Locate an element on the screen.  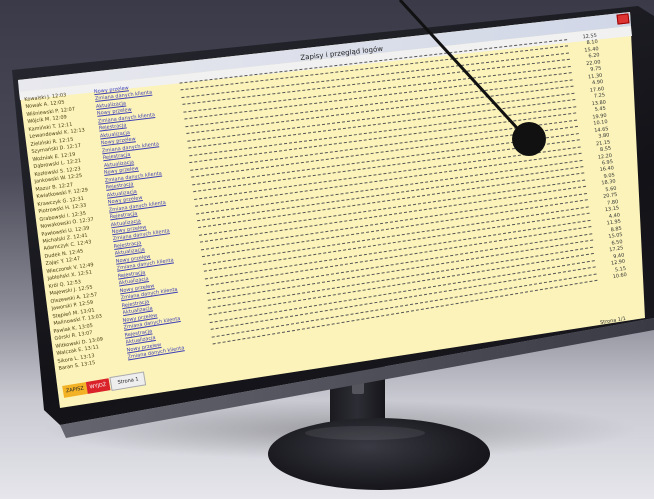
callout-line is located at coordinates (464, 71).